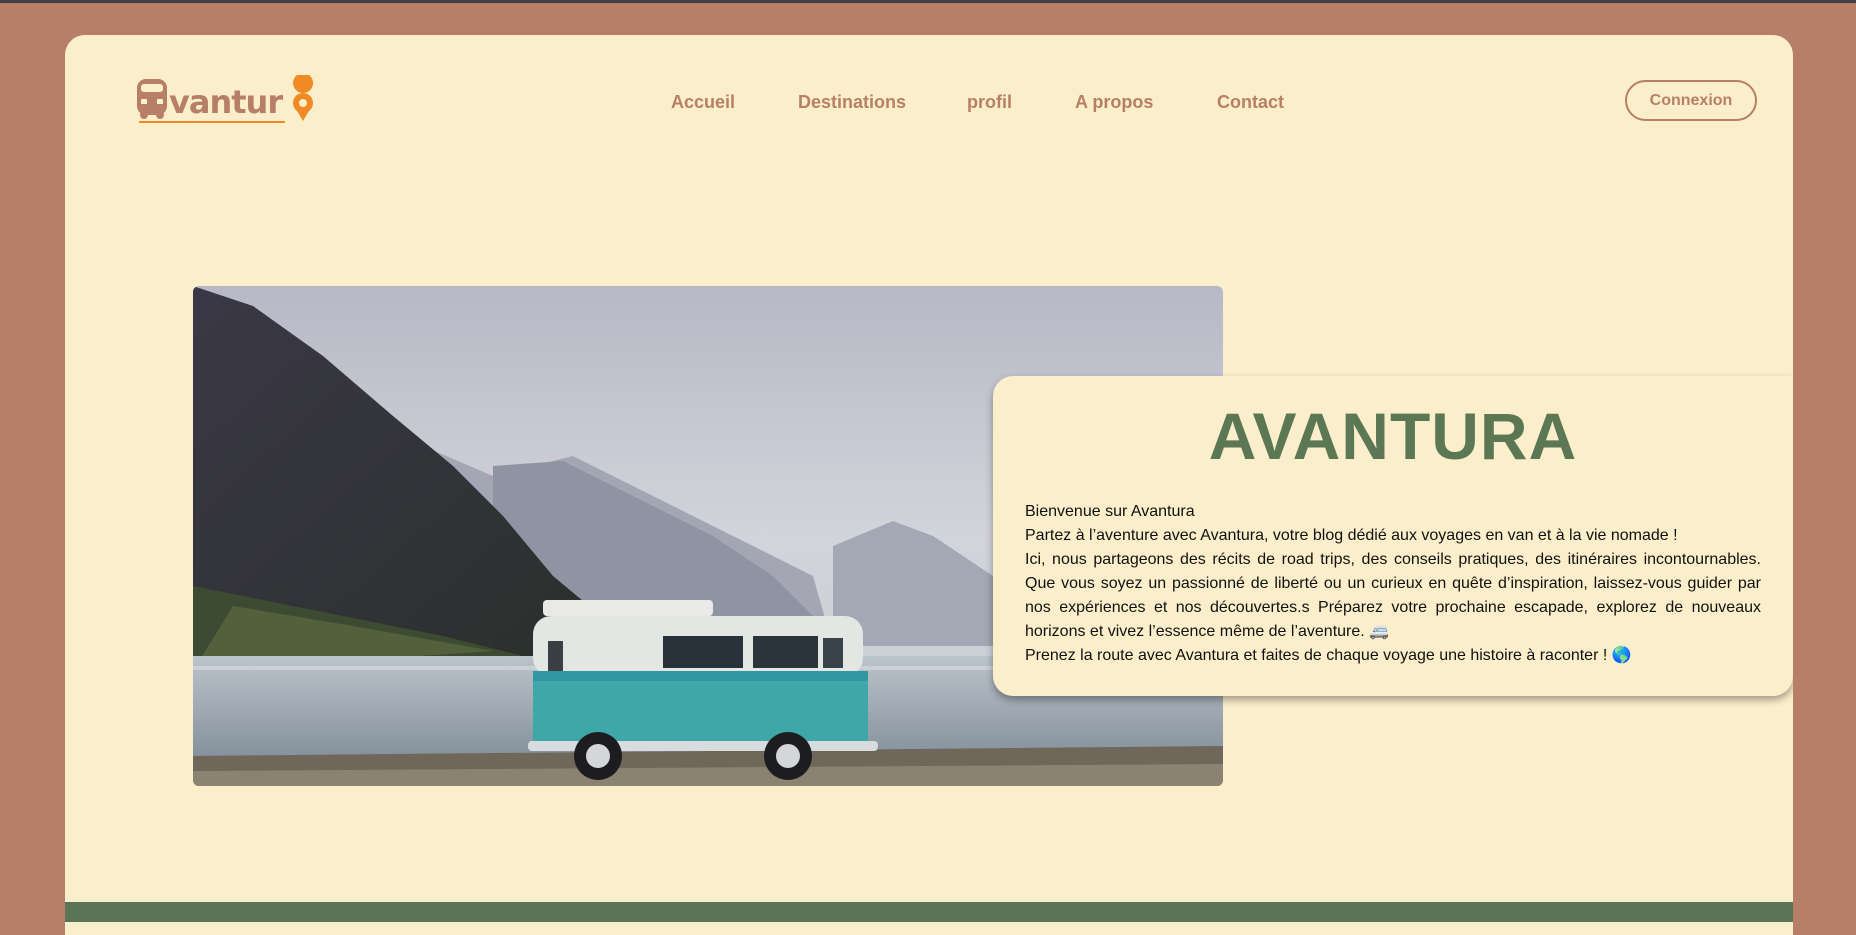 The width and height of the screenshot is (1856, 935). I want to click on footer-bar, so click(929, 912).